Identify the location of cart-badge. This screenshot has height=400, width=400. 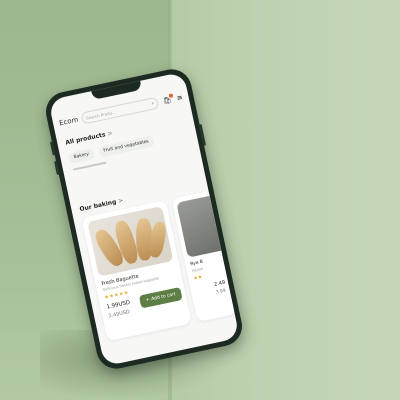
(171, 96).